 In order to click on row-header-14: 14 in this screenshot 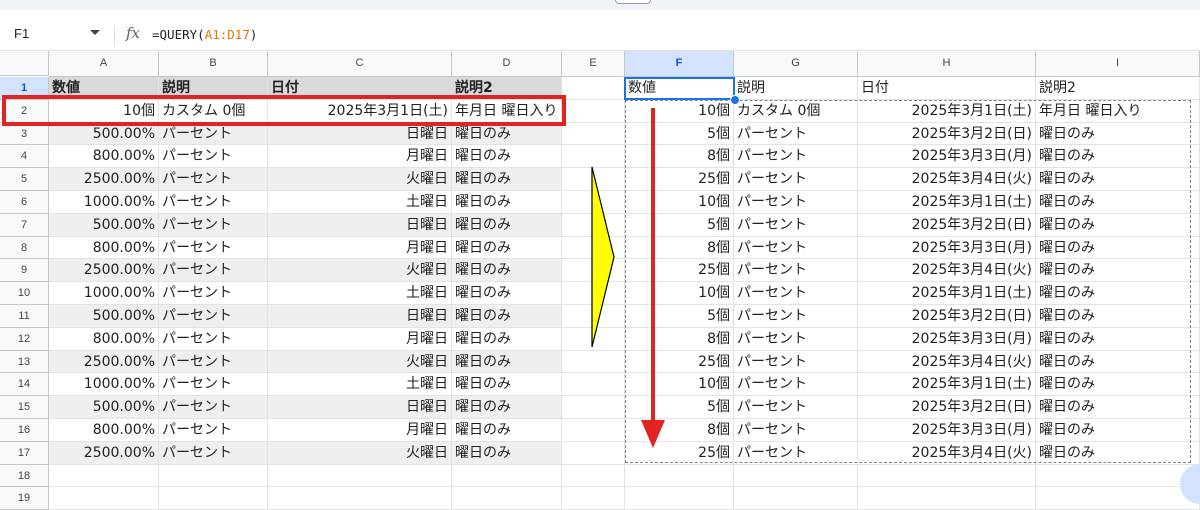, I will do `click(24, 385)`.